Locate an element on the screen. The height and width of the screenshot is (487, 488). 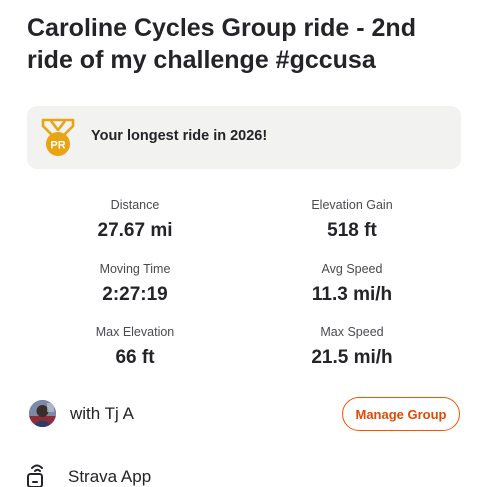
stat-value: 518 ft is located at coordinates (352, 230).